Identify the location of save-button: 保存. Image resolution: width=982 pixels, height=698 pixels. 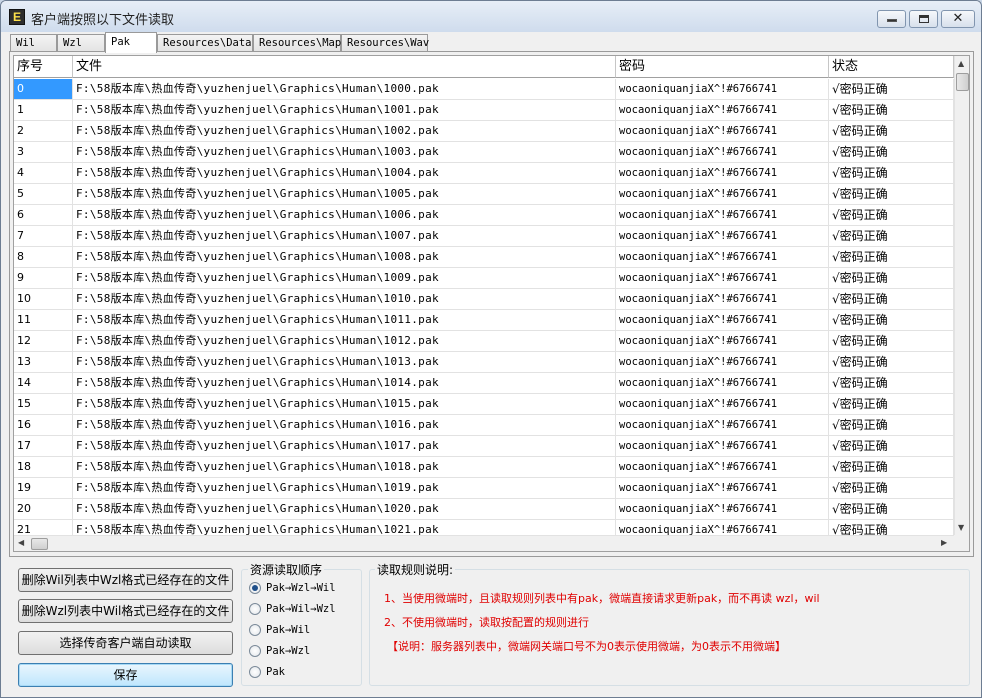
(125, 675).